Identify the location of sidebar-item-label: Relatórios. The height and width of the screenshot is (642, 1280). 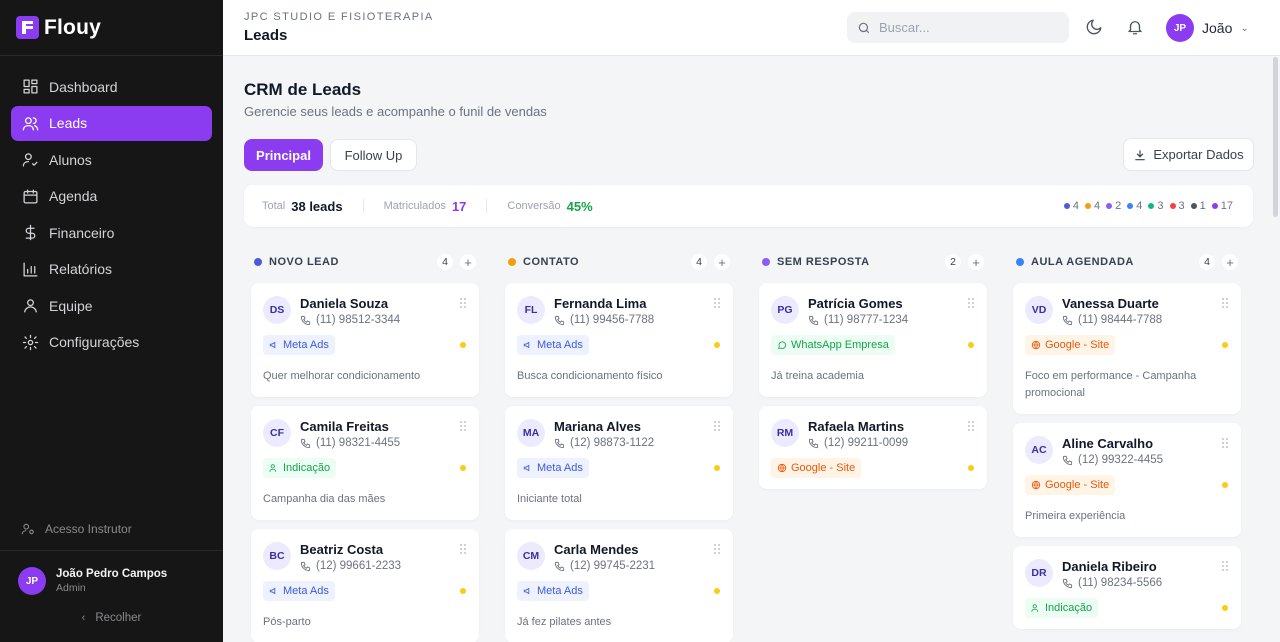
(81, 269).